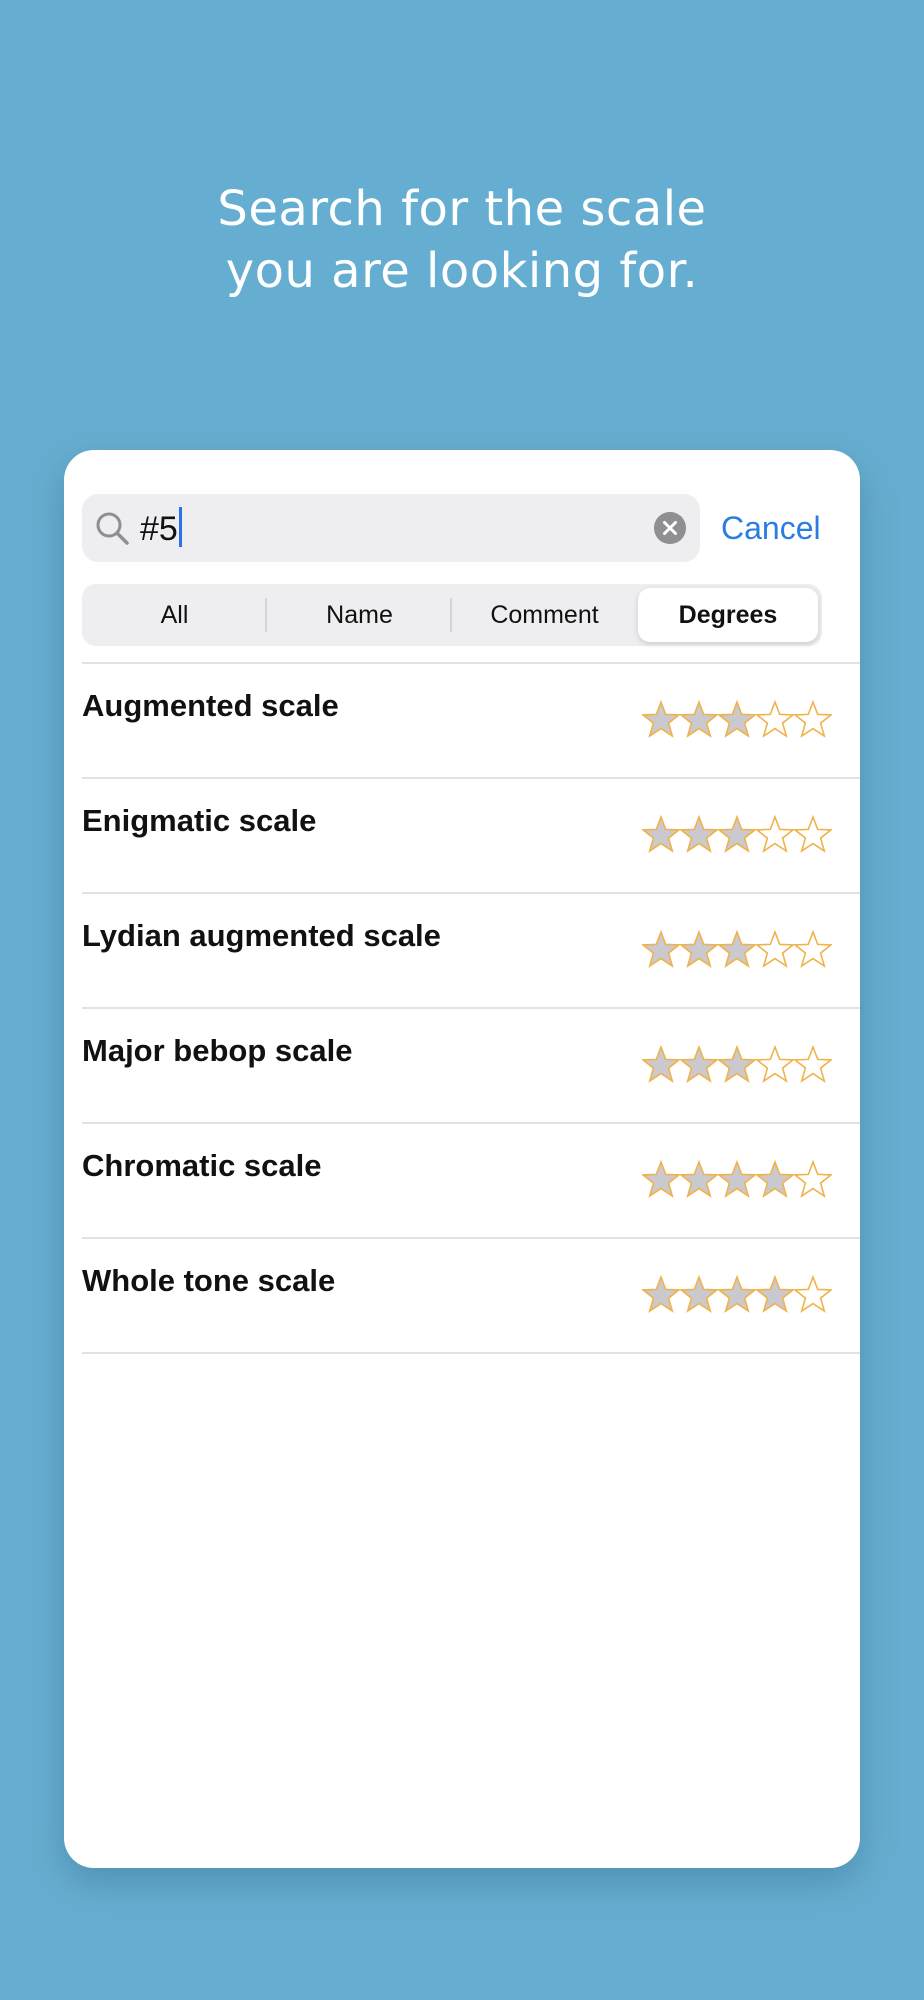 The width and height of the screenshot is (924, 2000). What do you see at coordinates (209, 1280) in the screenshot?
I see `result-title: Whole tone scale` at bounding box center [209, 1280].